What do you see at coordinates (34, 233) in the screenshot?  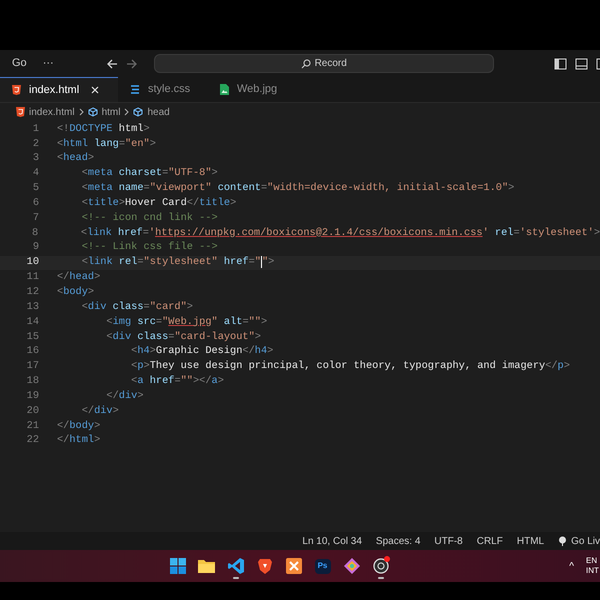 I see `line-number: 8` at bounding box center [34, 233].